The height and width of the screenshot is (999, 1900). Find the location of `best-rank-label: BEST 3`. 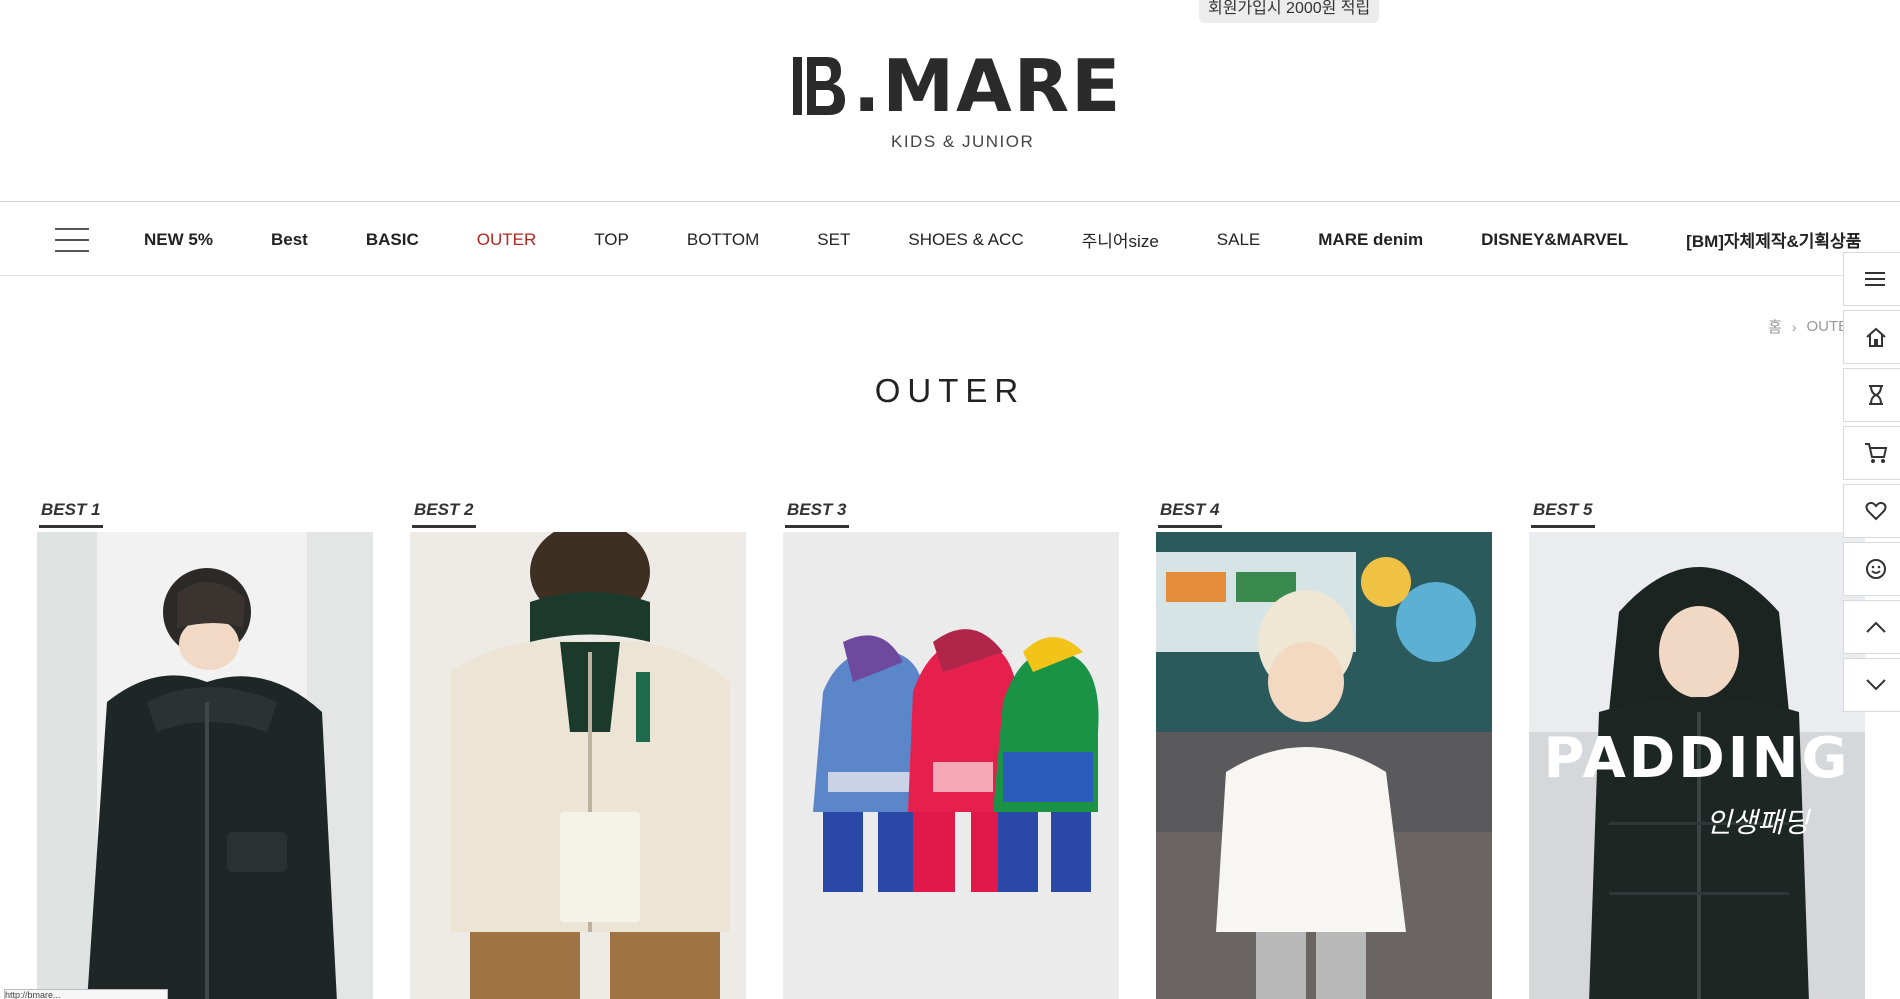

best-rank-label: BEST 3 is located at coordinates (817, 514).